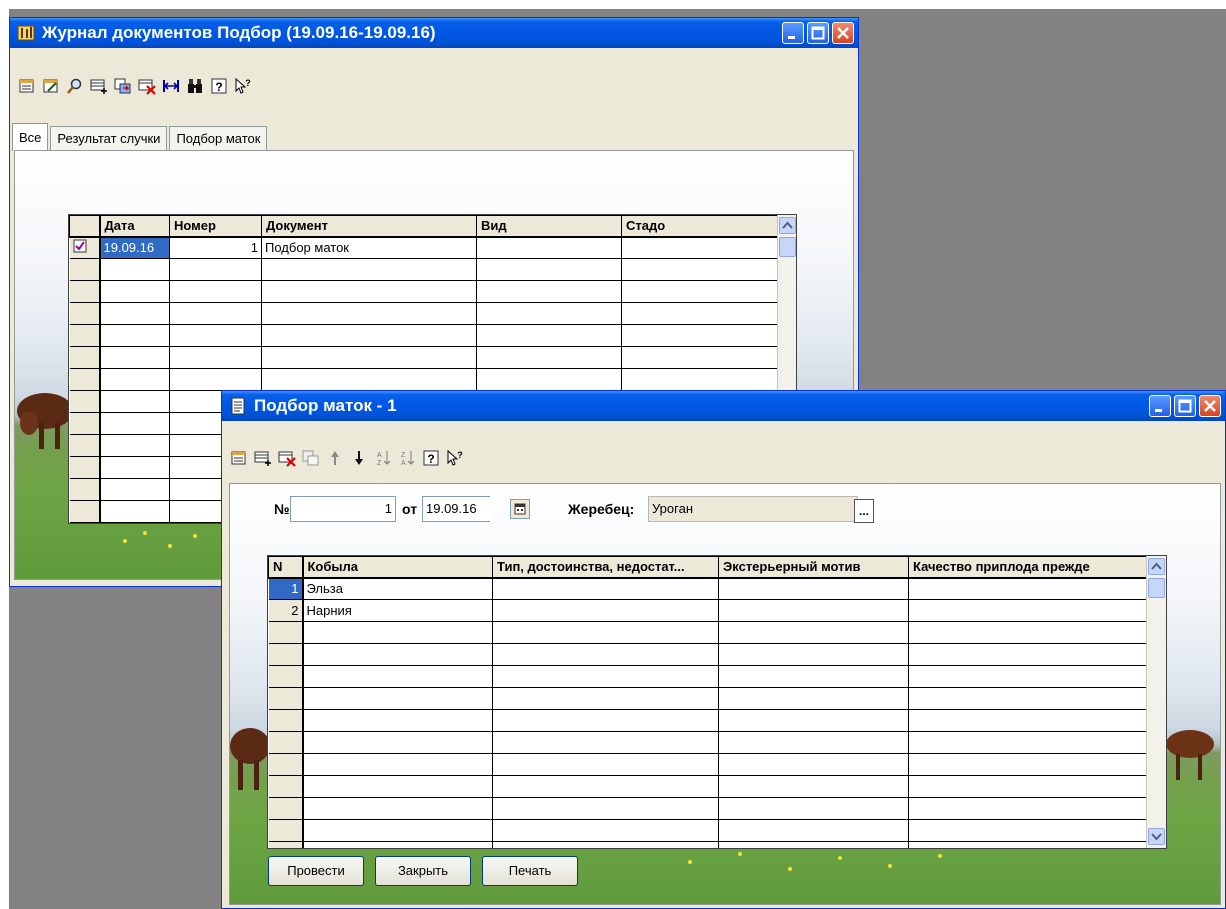 The height and width of the screenshot is (909, 1226). Describe the element at coordinates (383, 458) in the screenshot. I see `sort-asc-icon: AZ` at that location.